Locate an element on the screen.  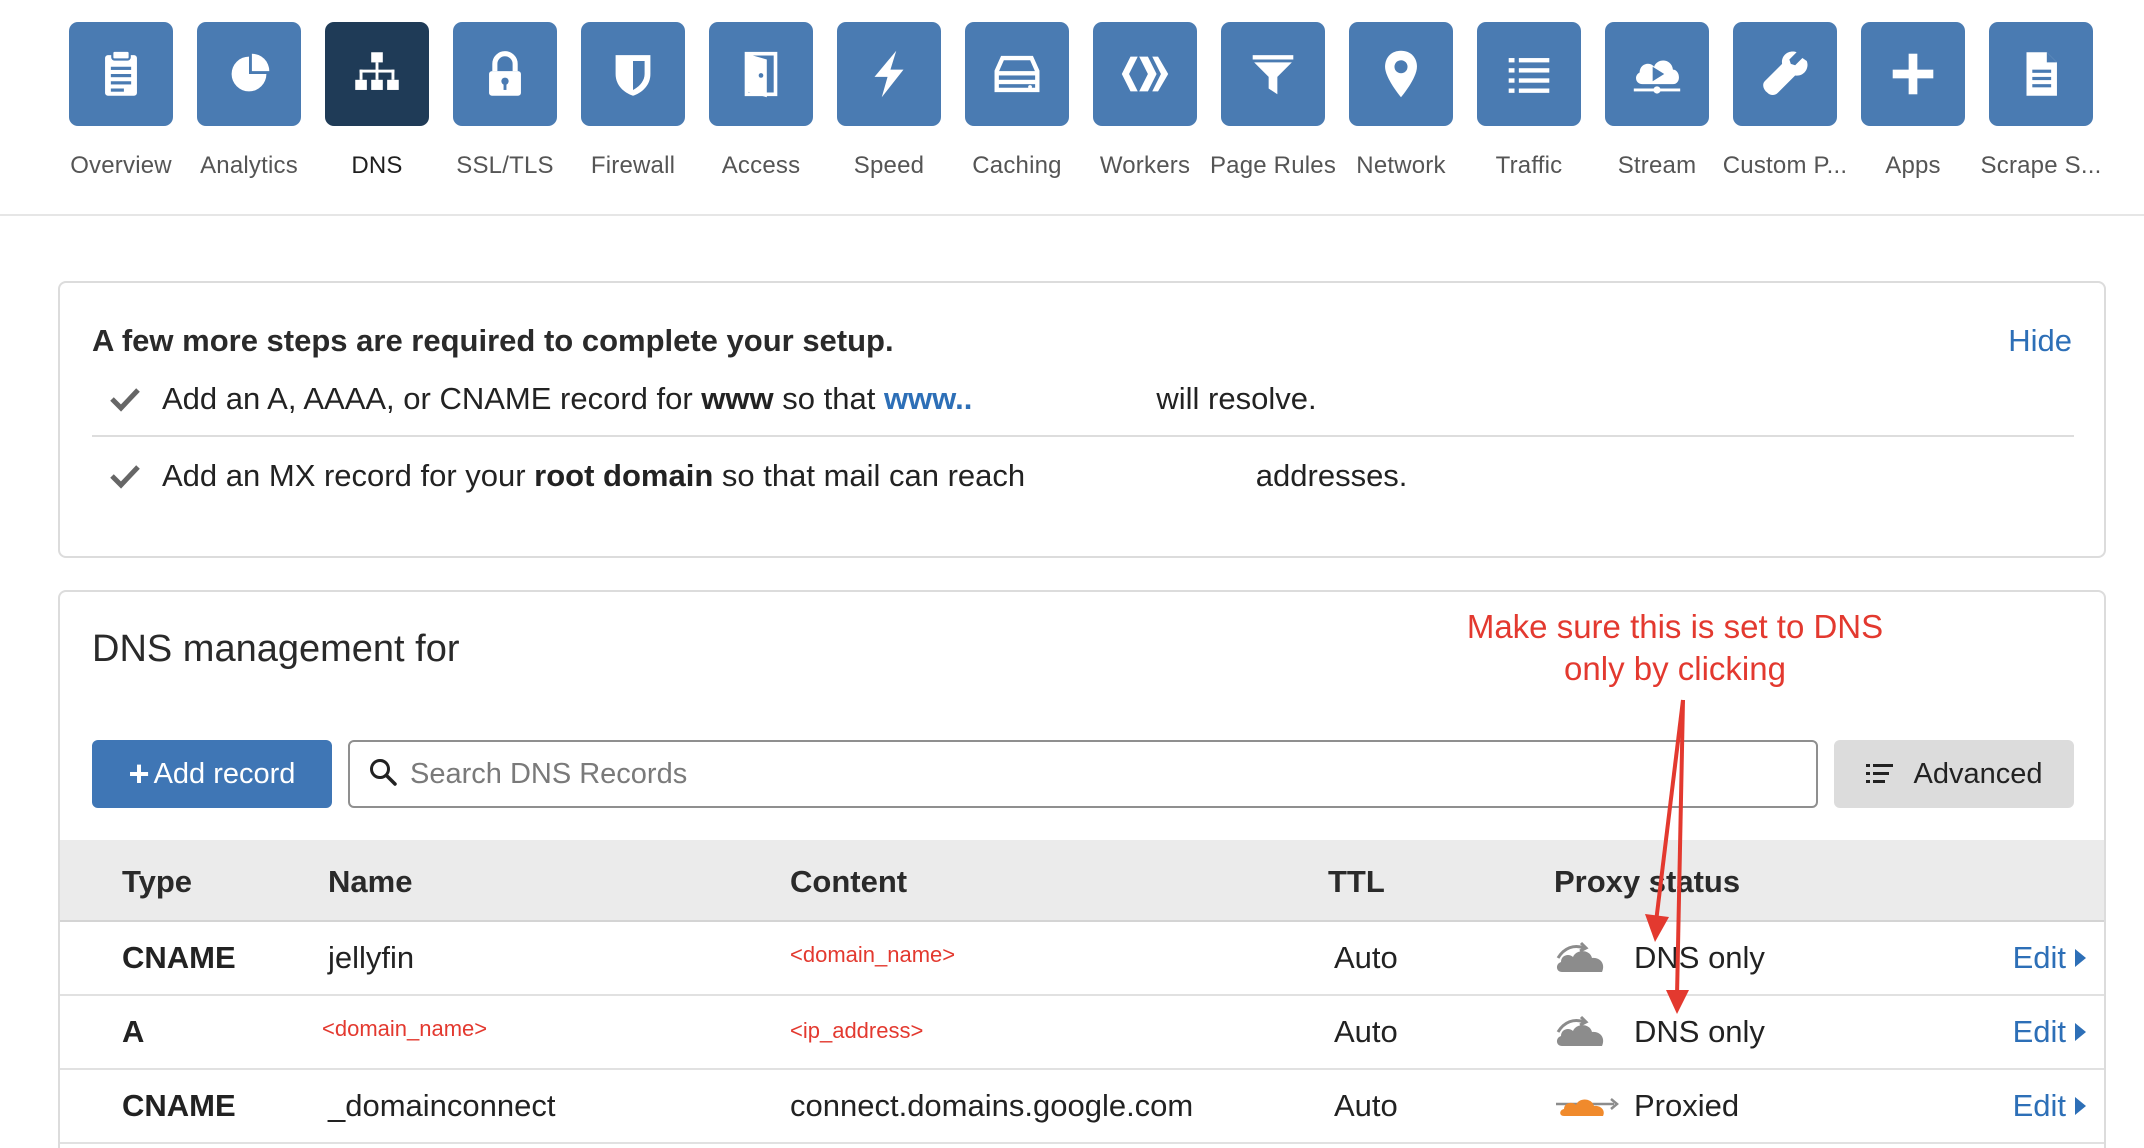
nav-item-apps: Apps is located at coordinates (1913, 112).